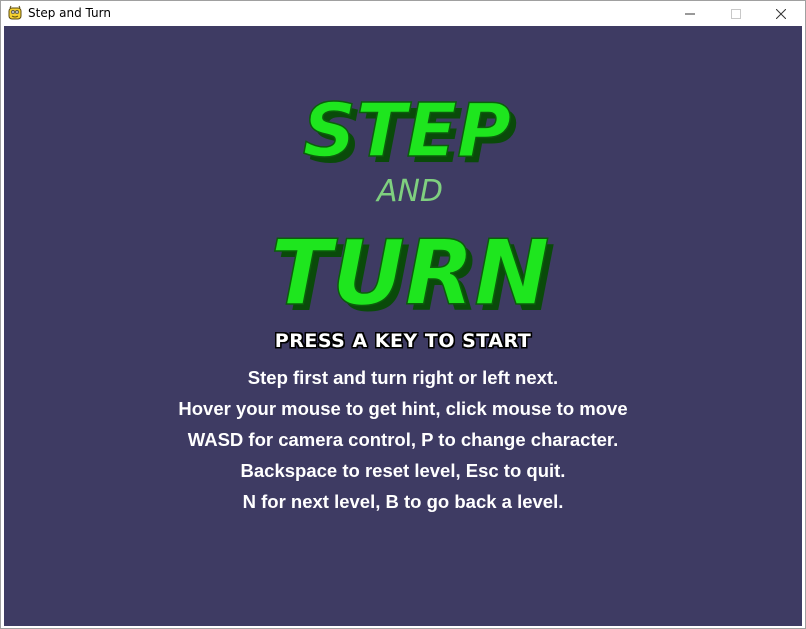 Image resolution: width=806 pixels, height=629 pixels. What do you see at coordinates (403, 501) in the screenshot?
I see `instruction-line: N for next level, B to go back a level.` at bounding box center [403, 501].